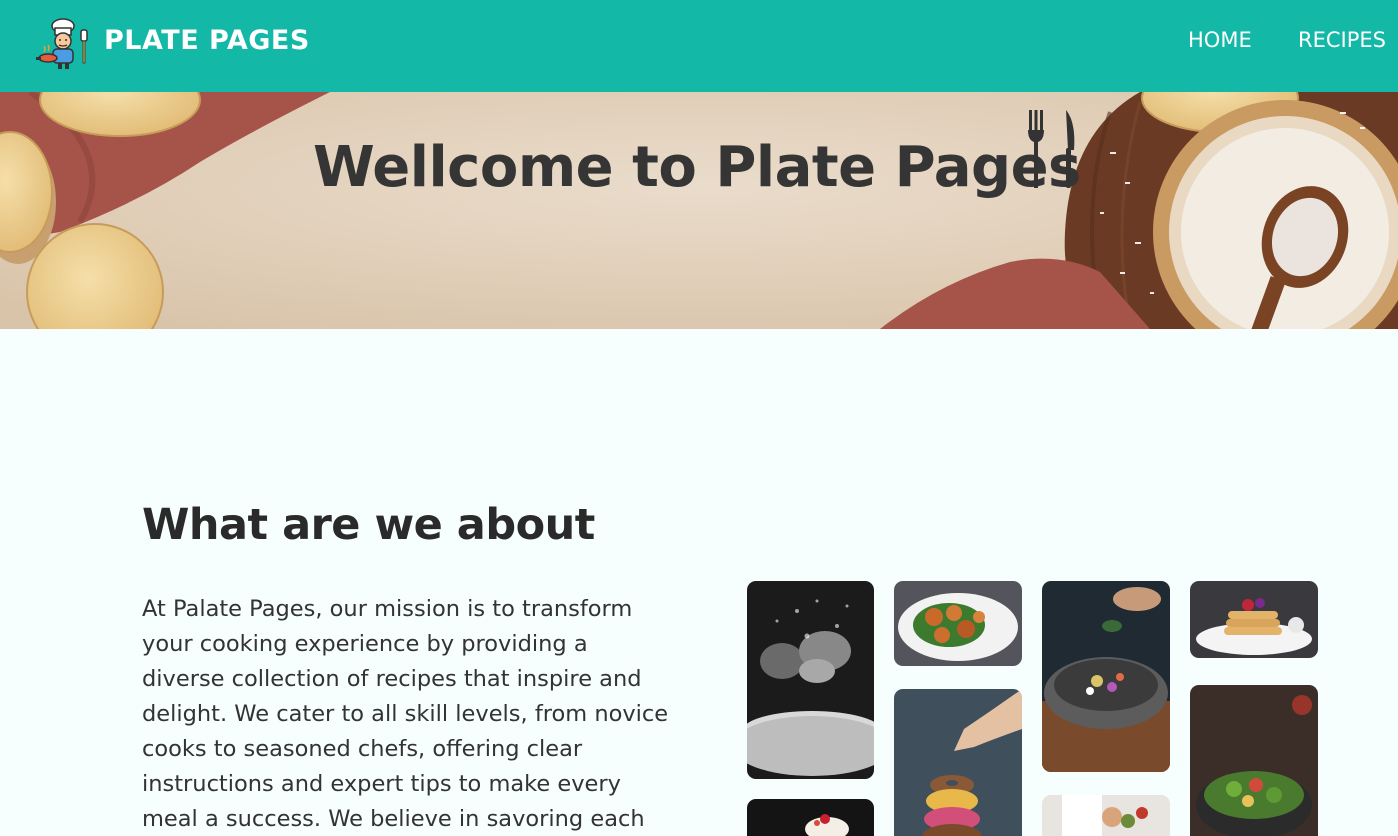 The image size is (1398, 836). I want to click on brand-name: PLATE PAGES, so click(207, 40).